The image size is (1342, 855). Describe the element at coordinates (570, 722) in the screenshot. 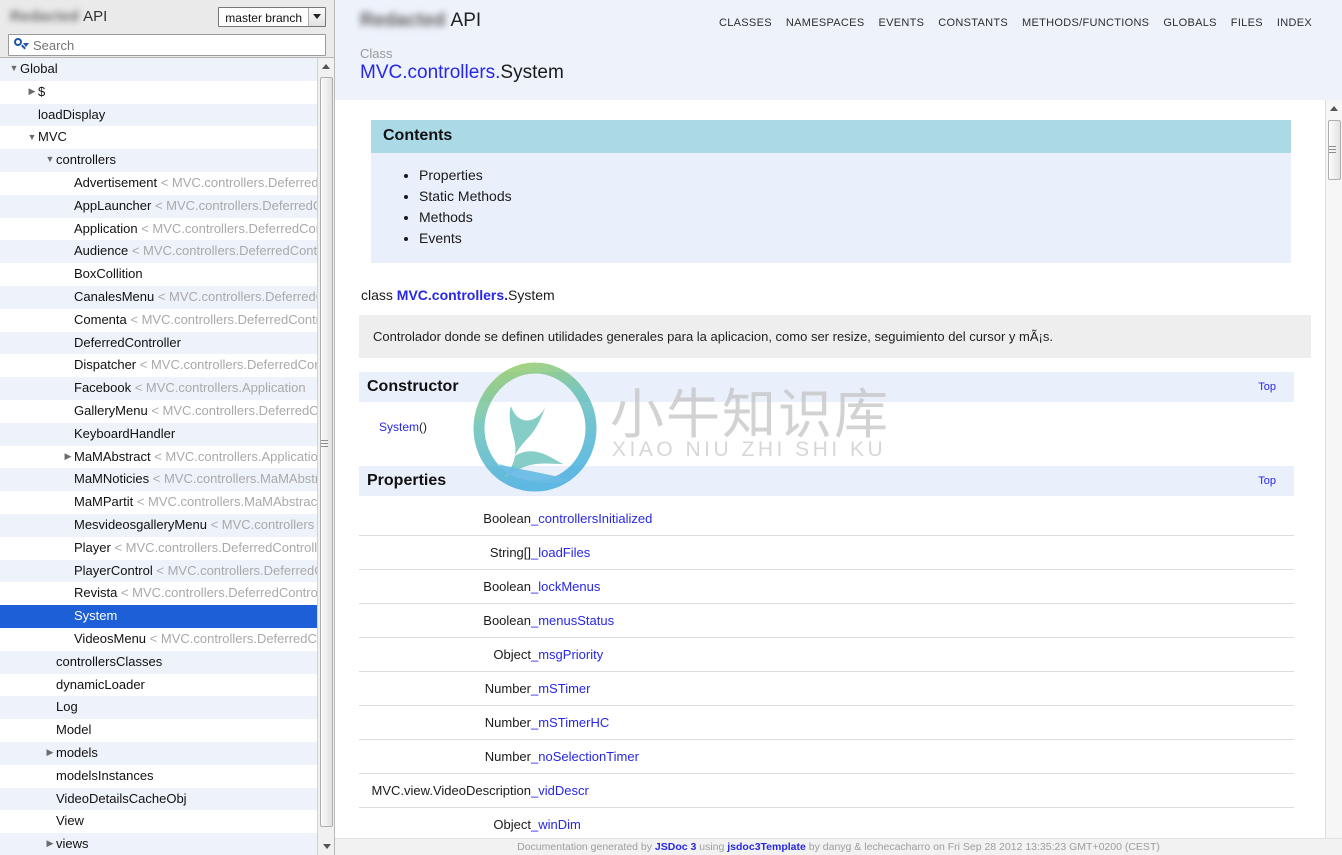

I see `property-name-link: _mSTimerHC` at that location.